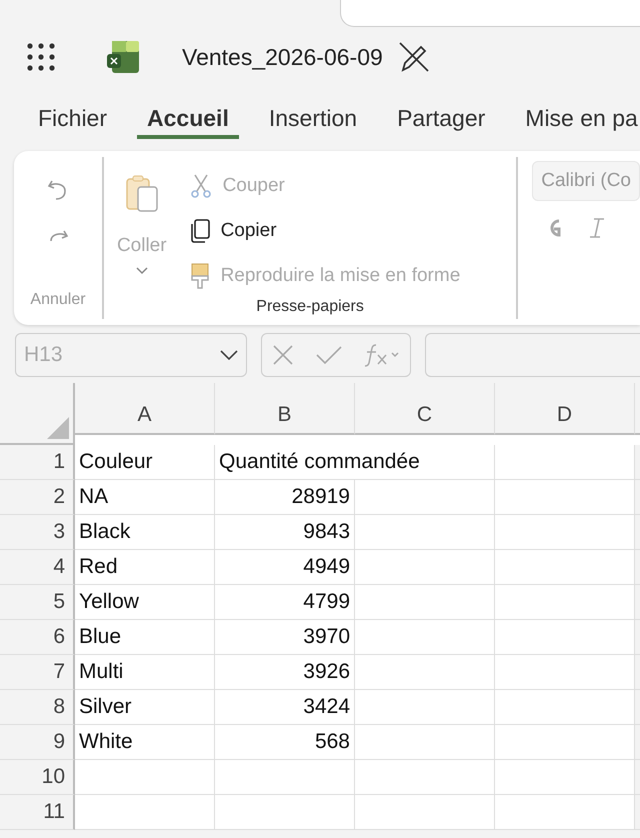 Image resolution: width=640 pixels, height=838 pixels. What do you see at coordinates (145, 672) in the screenshot?
I see `table-cell: Multi` at bounding box center [145, 672].